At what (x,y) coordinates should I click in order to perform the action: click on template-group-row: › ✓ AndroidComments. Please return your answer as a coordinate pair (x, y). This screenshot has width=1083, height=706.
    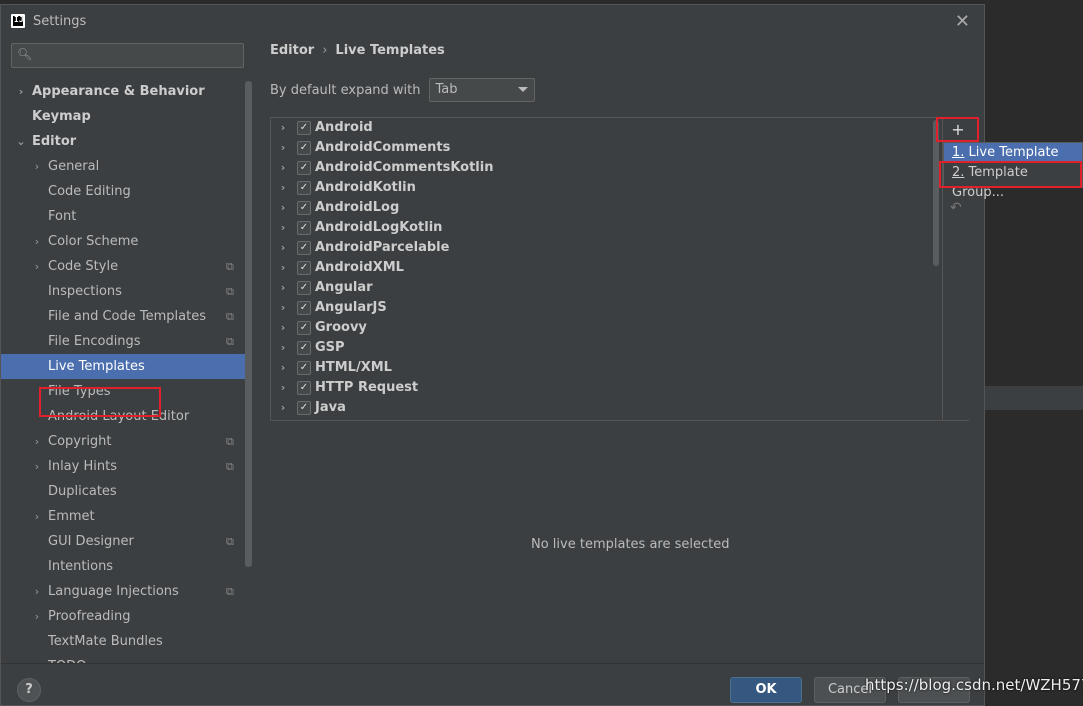
    Looking at the image, I should click on (606, 148).